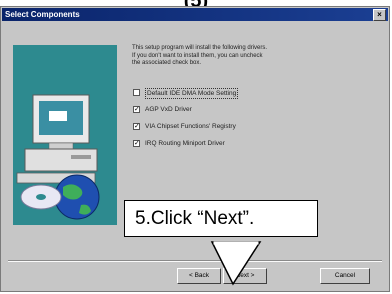 The height and width of the screenshot is (294, 392). I want to click on title-bar: Select Components ×, so click(195, 14).